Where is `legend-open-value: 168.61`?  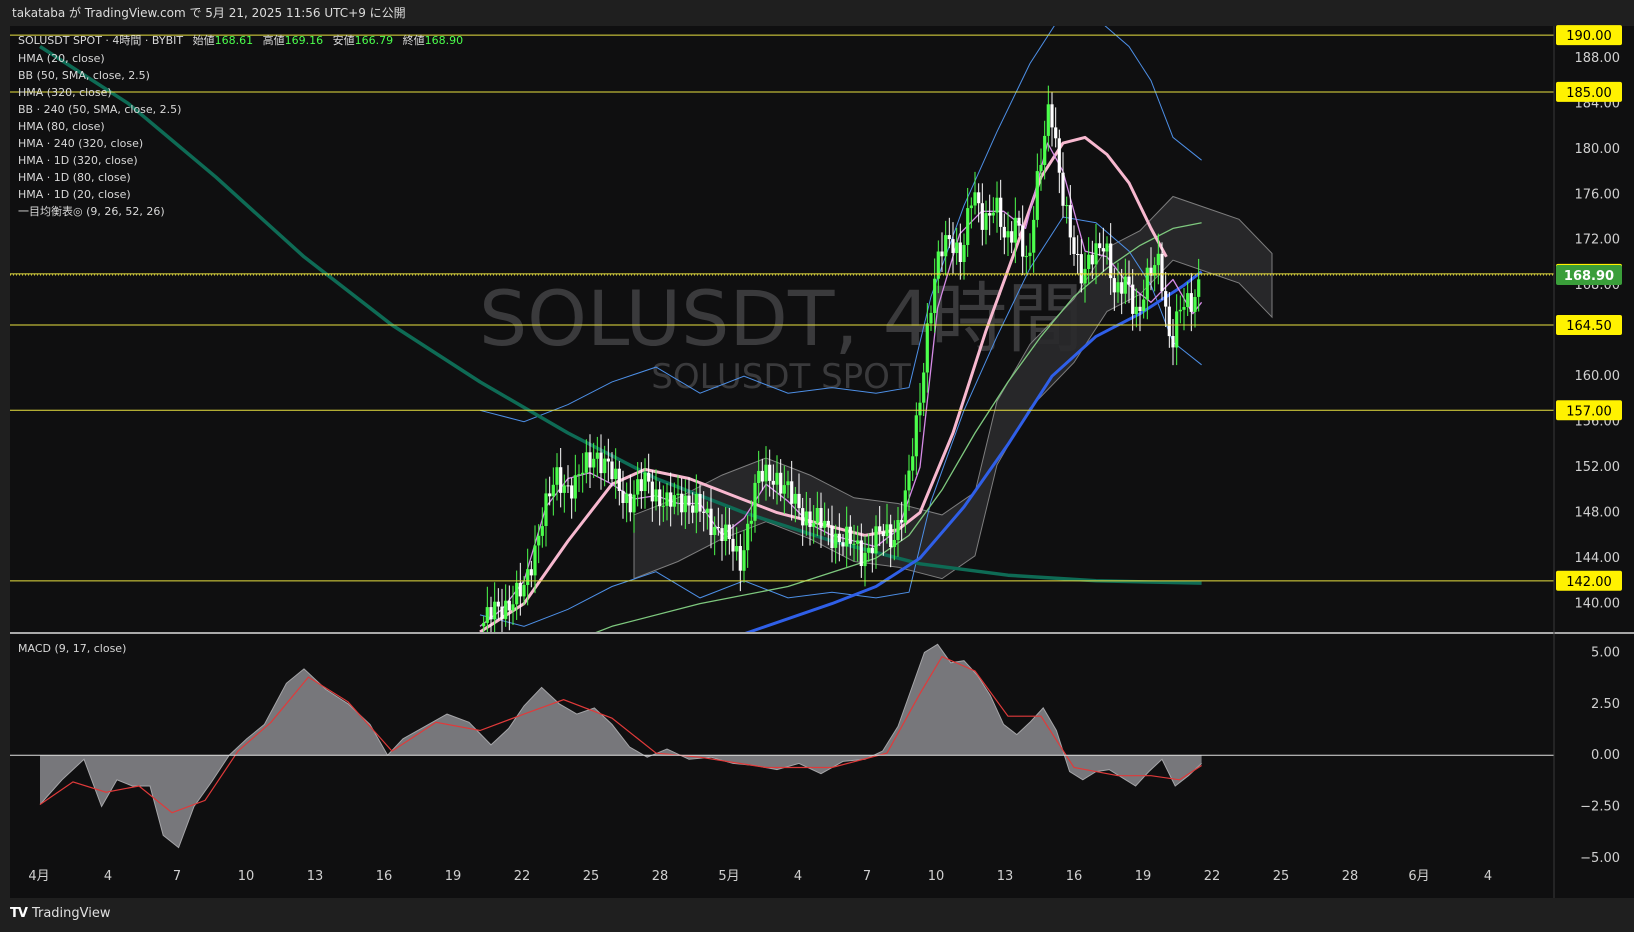 legend-open-value: 168.61 is located at coordinates (234, 40).